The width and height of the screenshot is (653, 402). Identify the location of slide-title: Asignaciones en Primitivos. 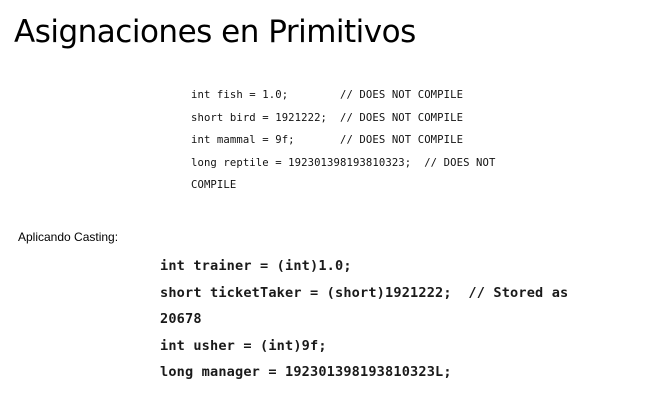
(215, 32).